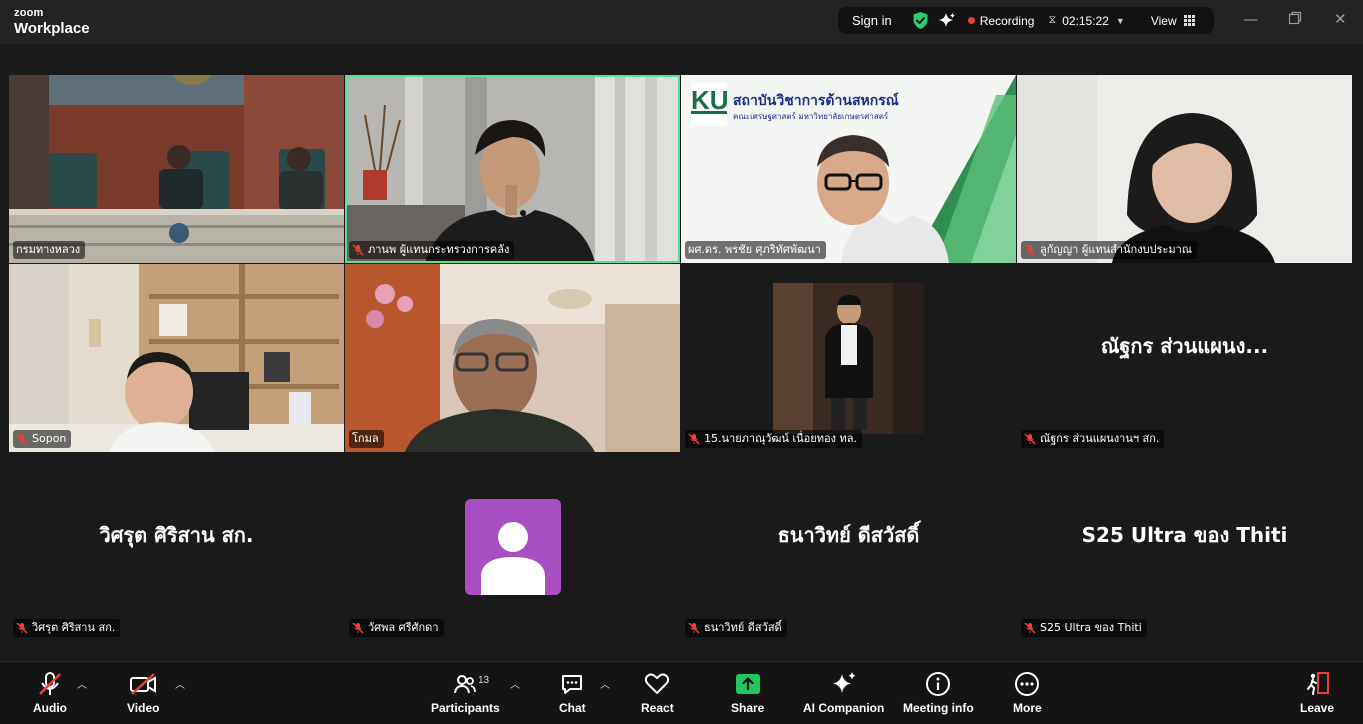 The width and height of the screenshot is (1363, 724). Describe the element at coordinates (1317, 708) in the screenshot. I see `leave-label: Leave` at that location.